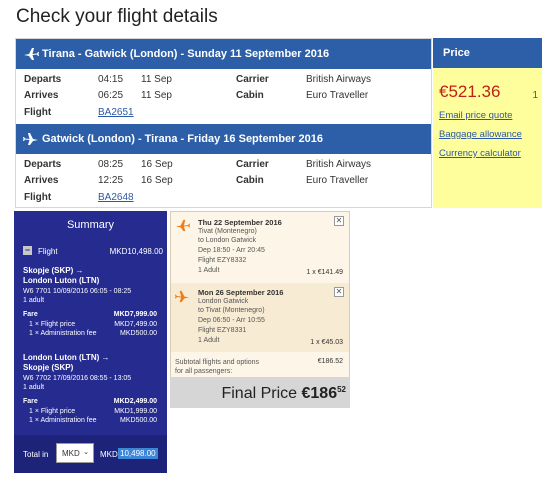 Image resolution: width=542 pixels, height=484 pixels. Describe the element at coordinates (339, 221) in the screenshot. I see `remove-flight-1-button: ✕` at that location.